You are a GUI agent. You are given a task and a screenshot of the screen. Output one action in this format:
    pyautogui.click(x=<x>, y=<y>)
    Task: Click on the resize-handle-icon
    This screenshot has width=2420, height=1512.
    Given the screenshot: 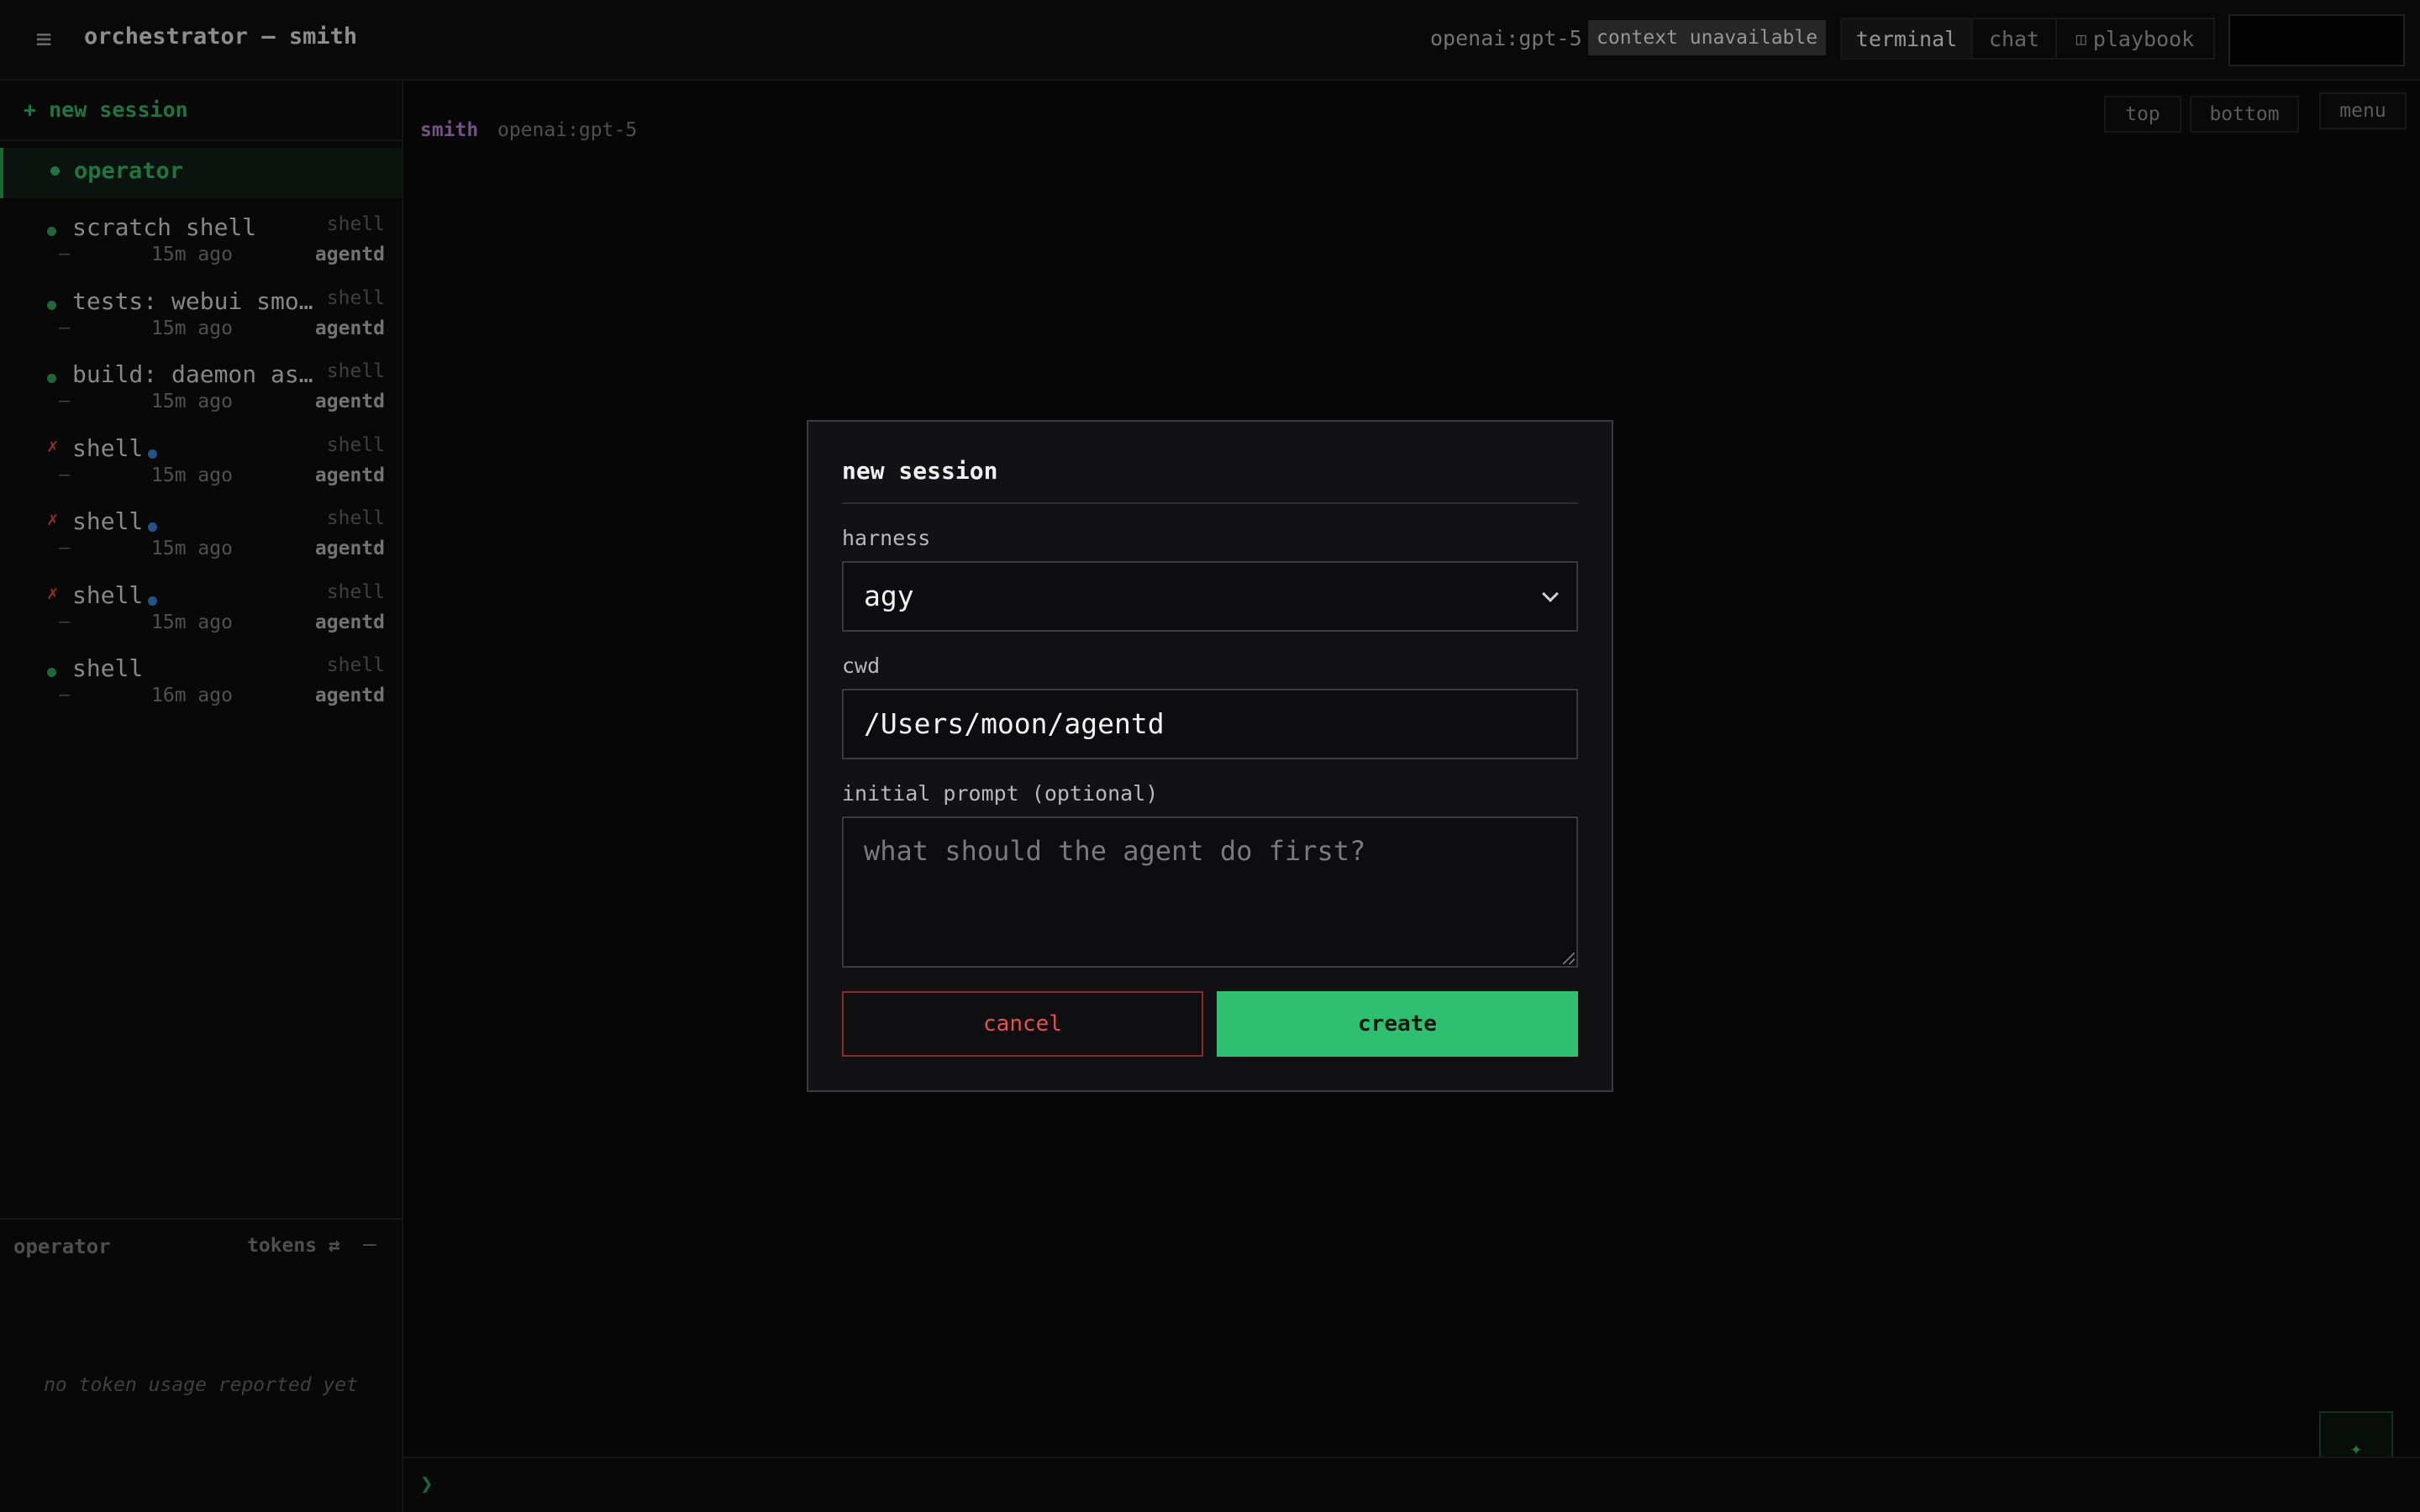 What is the action you would take?
    pyautogui.click(x=1569, y=958)
    